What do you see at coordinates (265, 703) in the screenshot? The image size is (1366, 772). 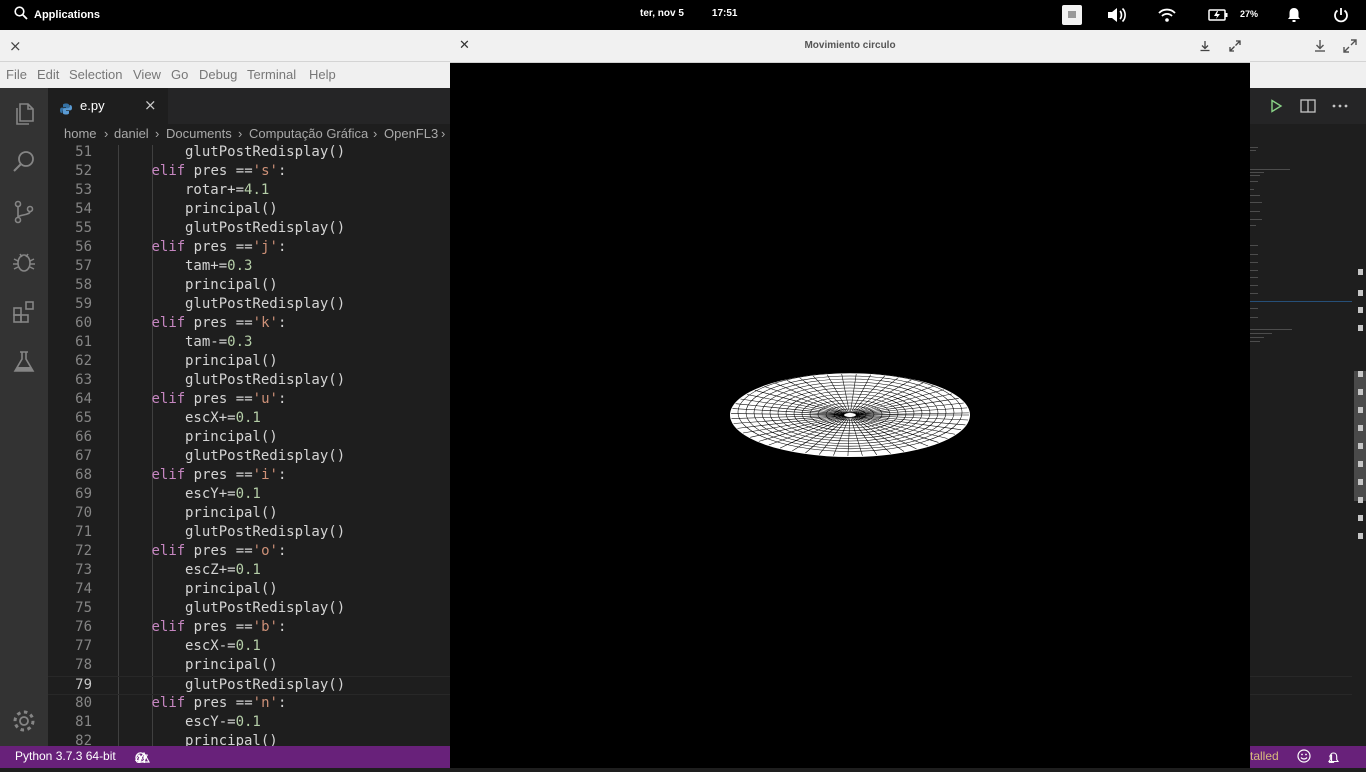 I see `code-token: 'n'` at bounding box center [265, 703].